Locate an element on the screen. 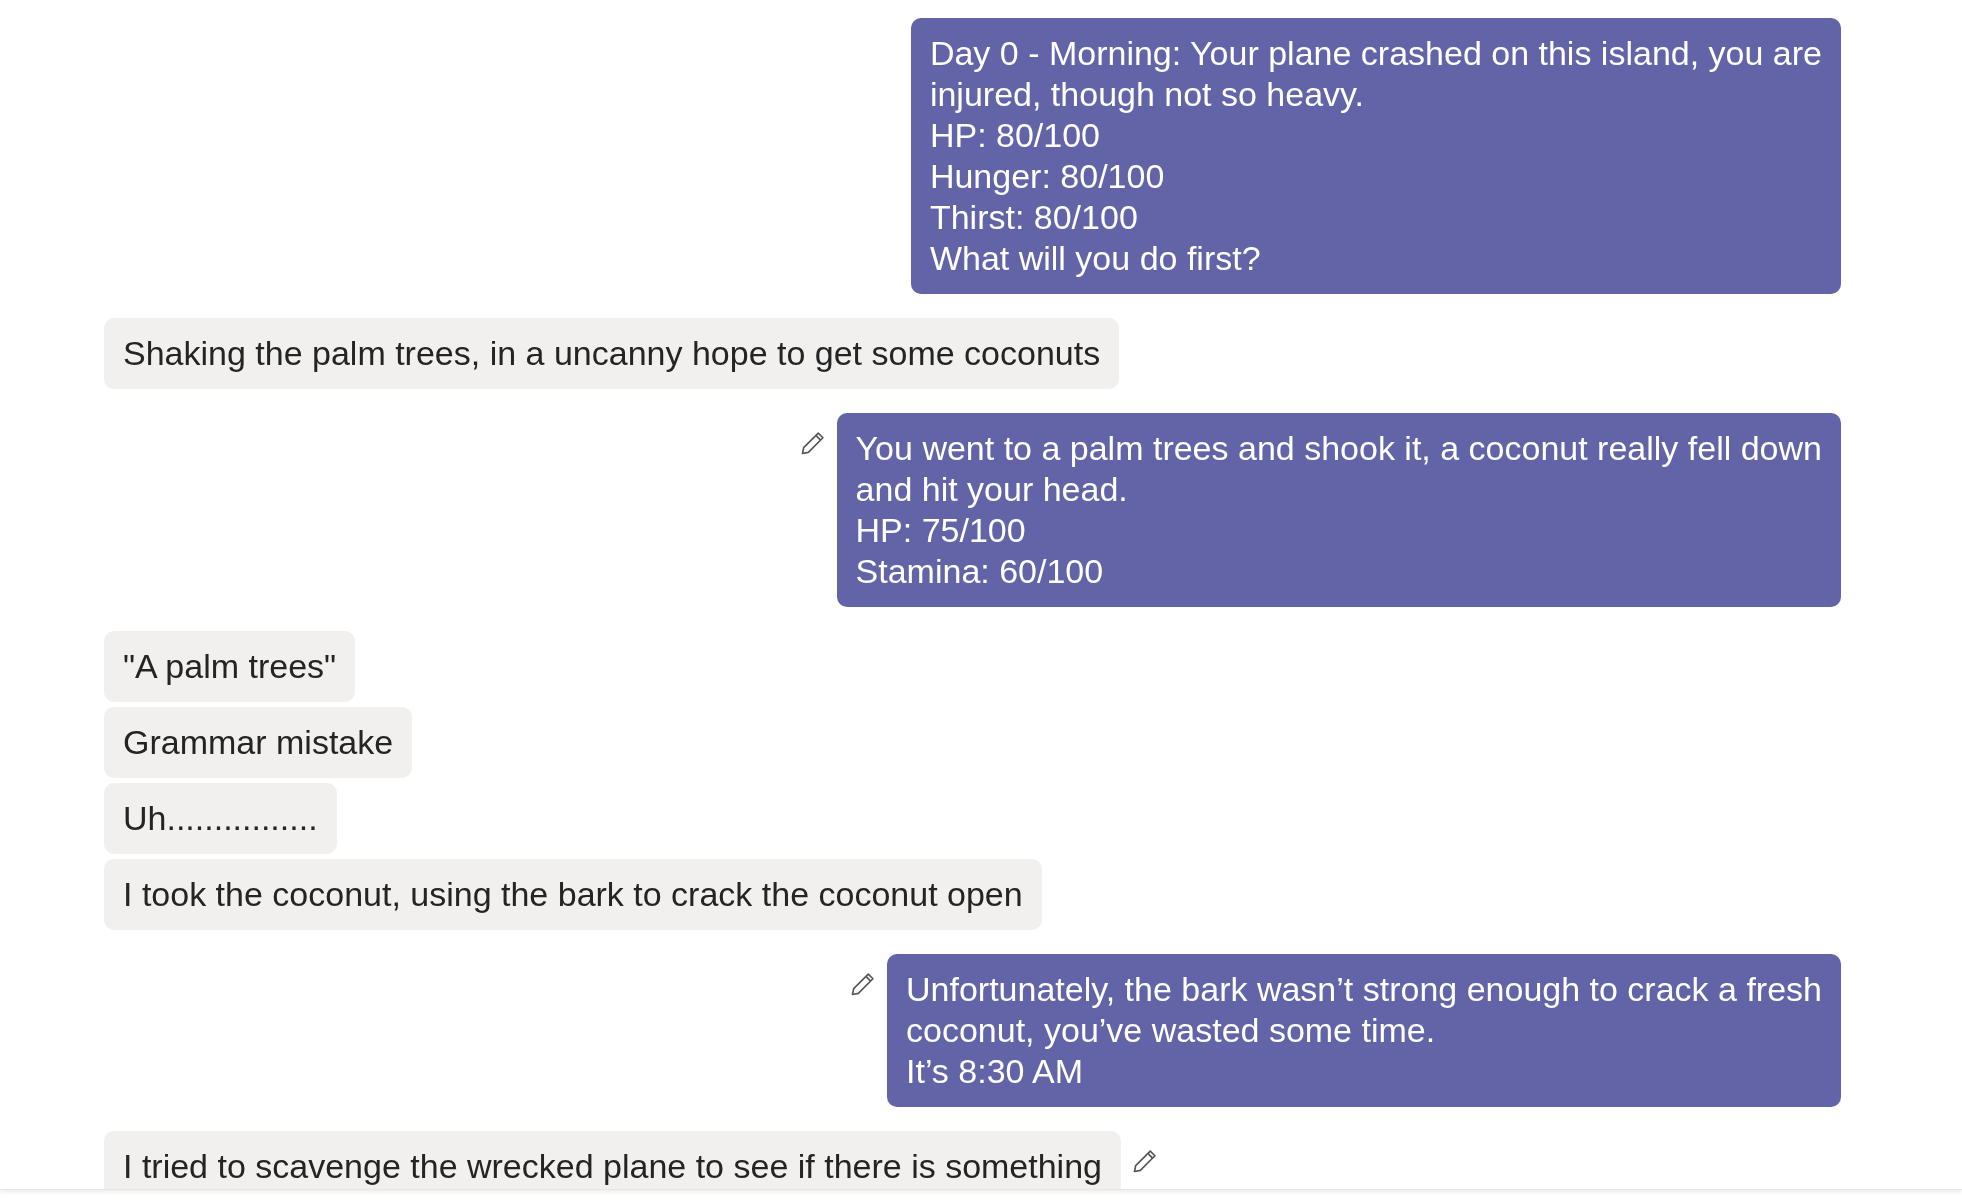 Image resolution: width=1962 pixels, height=1203 pixels. message-text: I took the coconut, using the bark to crack the coconut open is located at coordinates (573, 894).